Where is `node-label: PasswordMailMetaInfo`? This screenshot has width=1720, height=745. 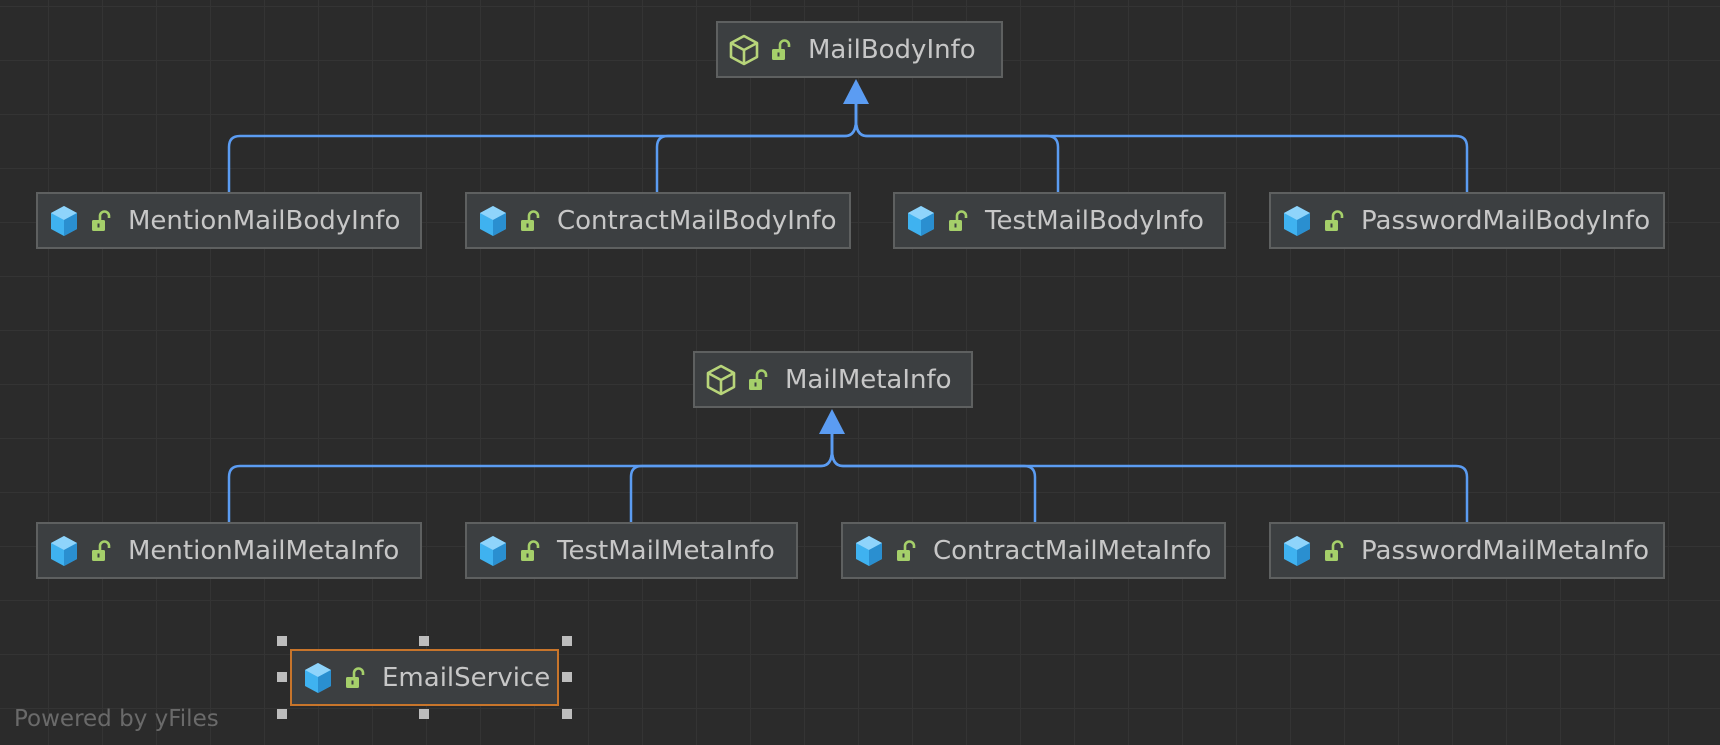
node-label: PasswordMailMetaInfo is located at coordinates (1505, 550).